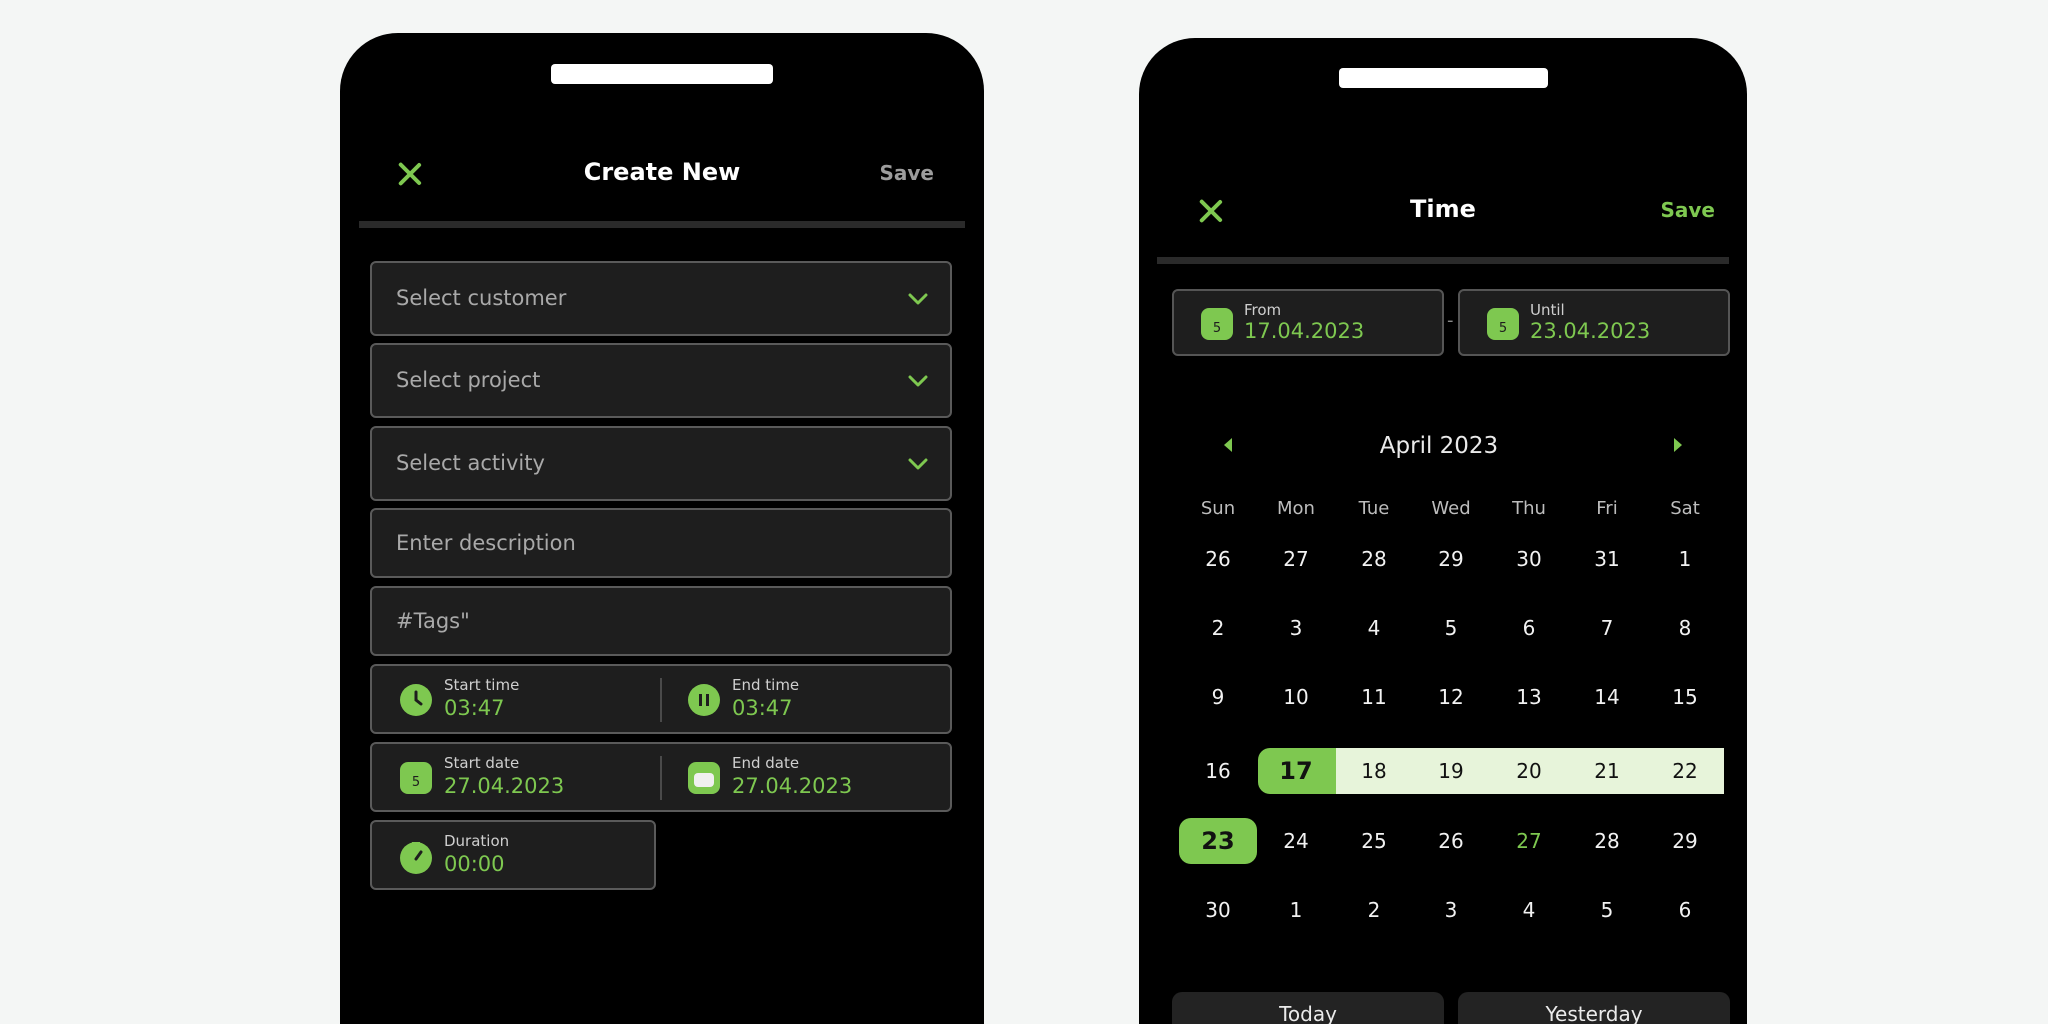 The image size is (2048, 1024). I want to click on calendar-day: 19, so click(1451, 771).